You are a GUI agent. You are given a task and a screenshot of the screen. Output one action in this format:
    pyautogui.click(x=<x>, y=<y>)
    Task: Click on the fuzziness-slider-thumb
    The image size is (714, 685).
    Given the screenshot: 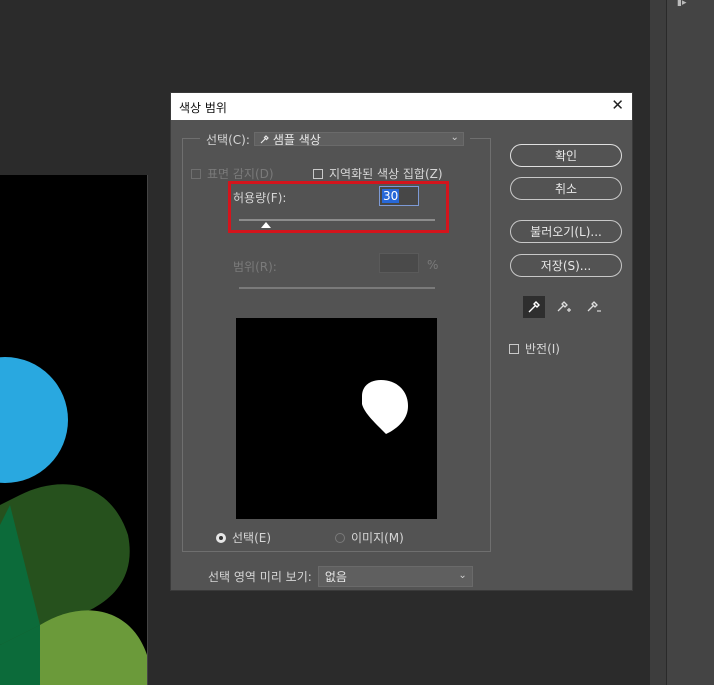 What is the action you would take?
    pyautogui.click(x=266, y=225)
    